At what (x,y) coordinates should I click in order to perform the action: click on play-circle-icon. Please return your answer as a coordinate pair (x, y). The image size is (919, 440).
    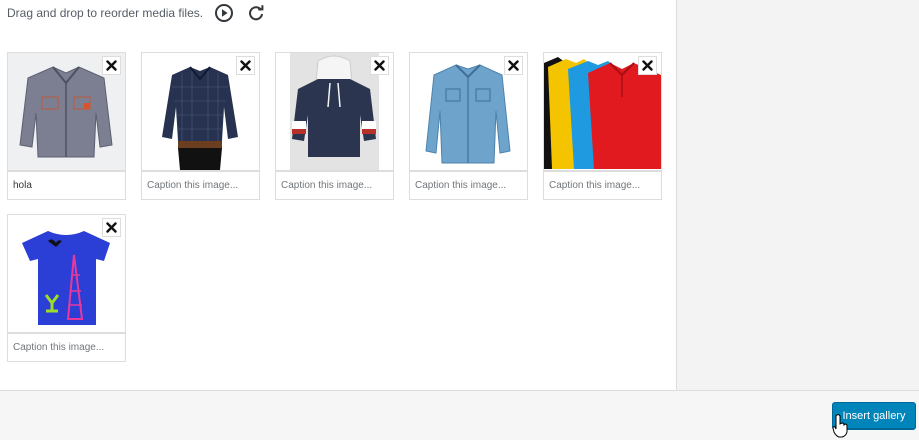
    Looking at the image, I should click on (224, 13).